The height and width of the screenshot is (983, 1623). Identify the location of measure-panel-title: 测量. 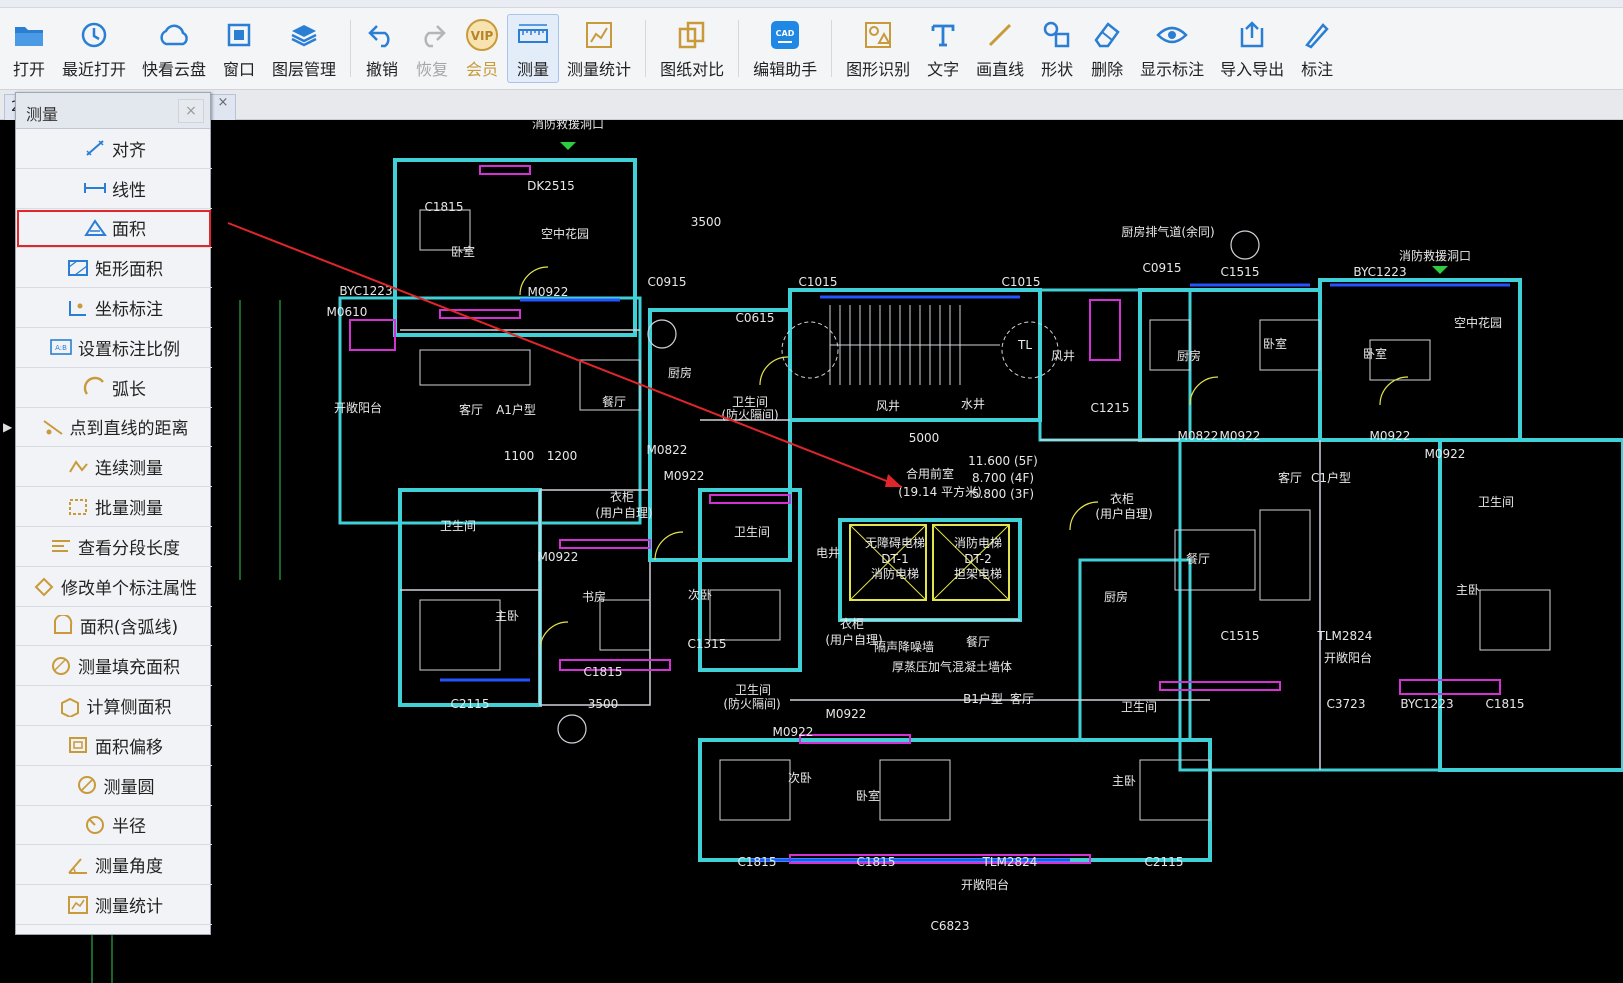
(42, 114).